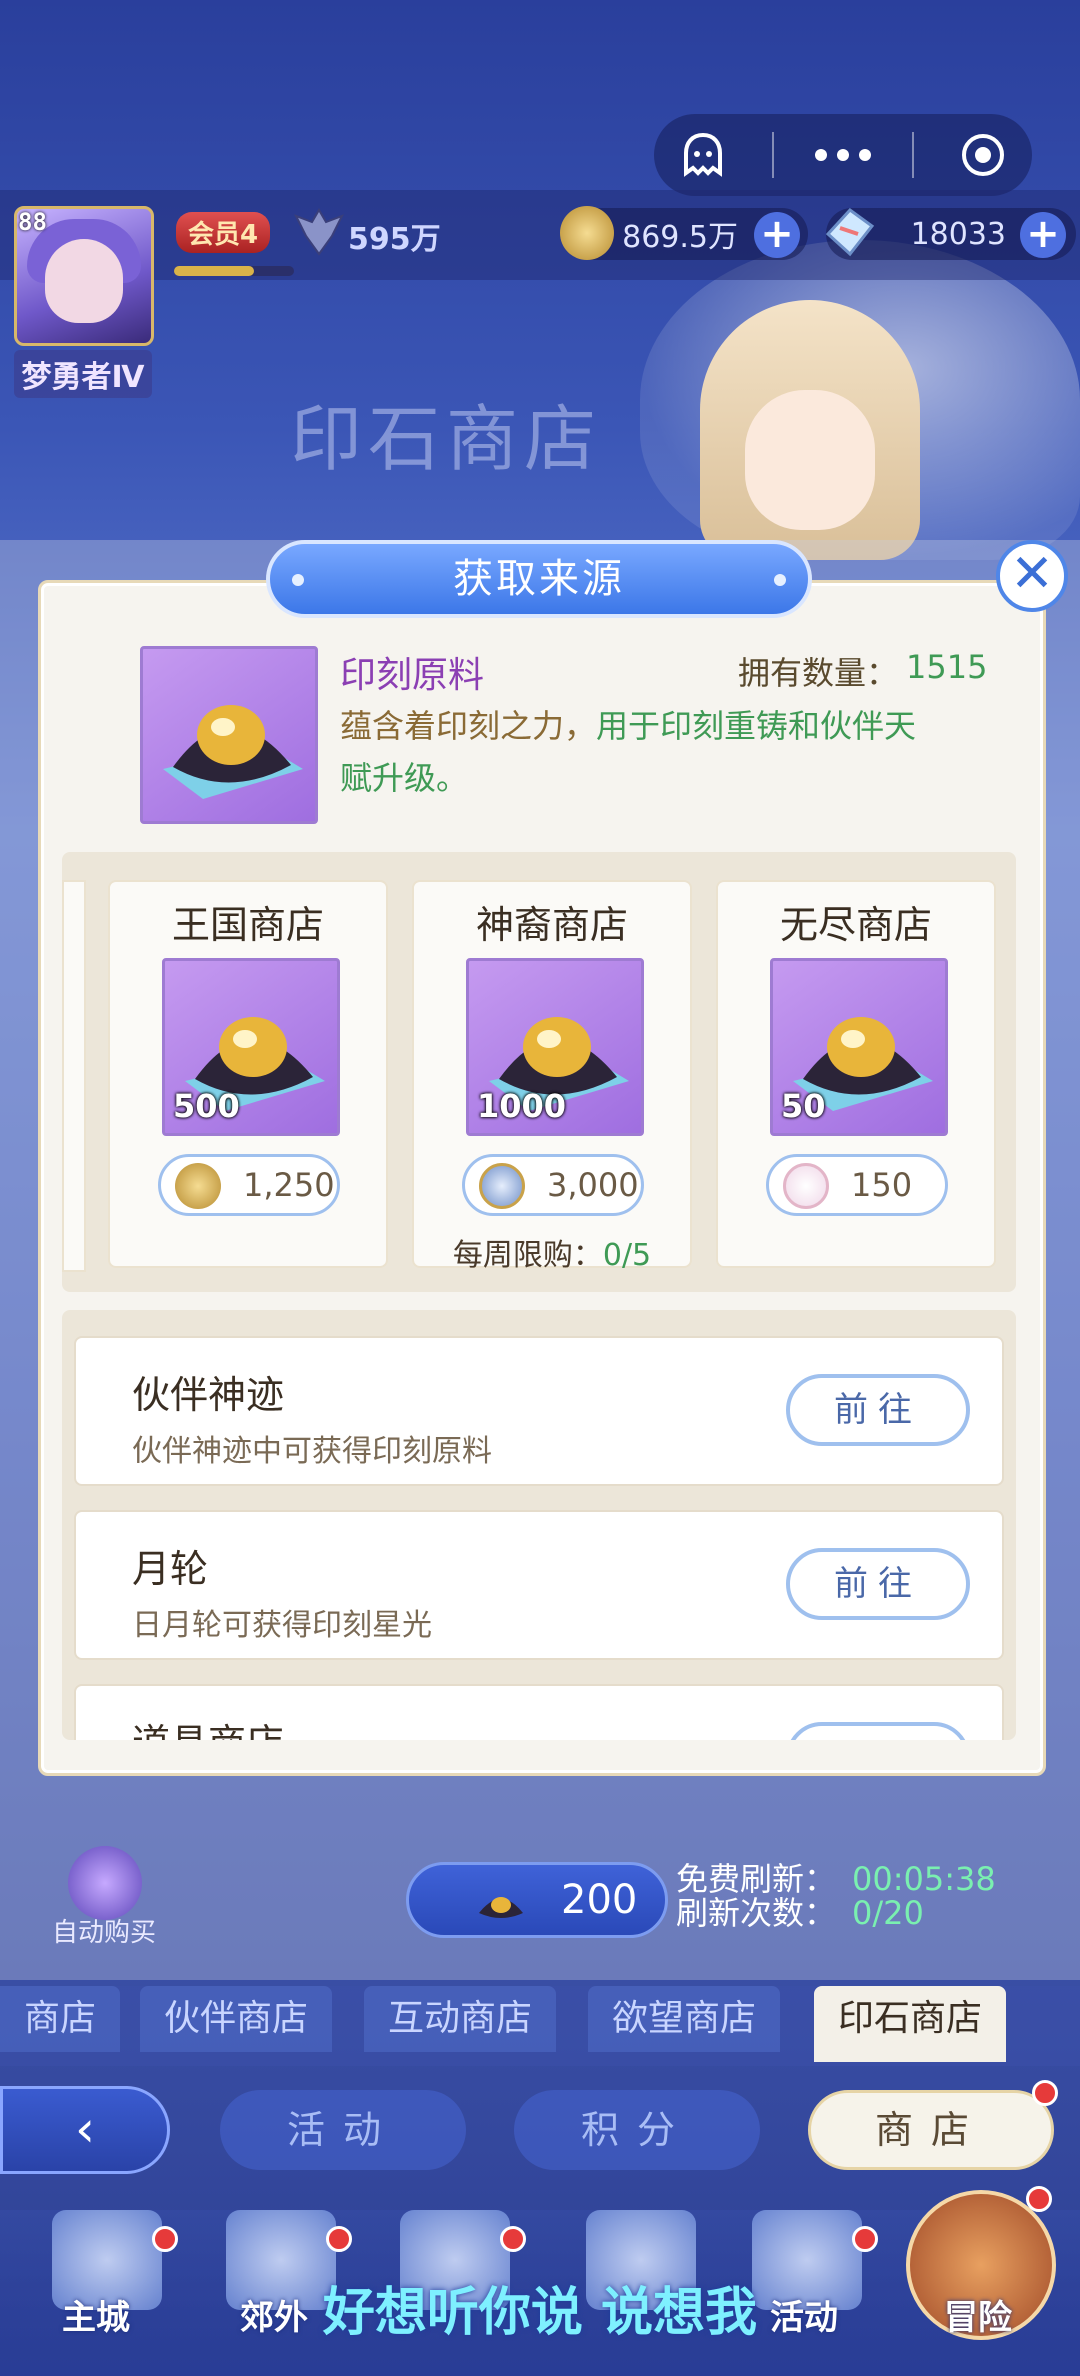 The width and height of the screenshot is (1080, 2376). I want to click on price-button: 150, so click(857, 1185).